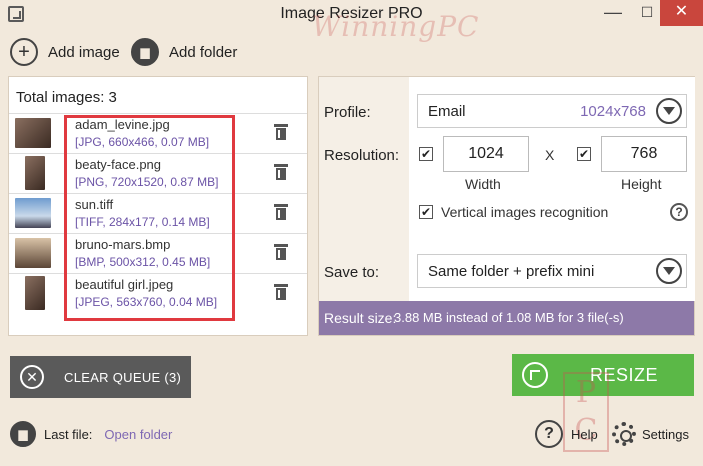 The image size is (703, 466). Describe the element at coordinates (584, 154) in the screenshot. I see `height-checkbox: ✔` at that location.